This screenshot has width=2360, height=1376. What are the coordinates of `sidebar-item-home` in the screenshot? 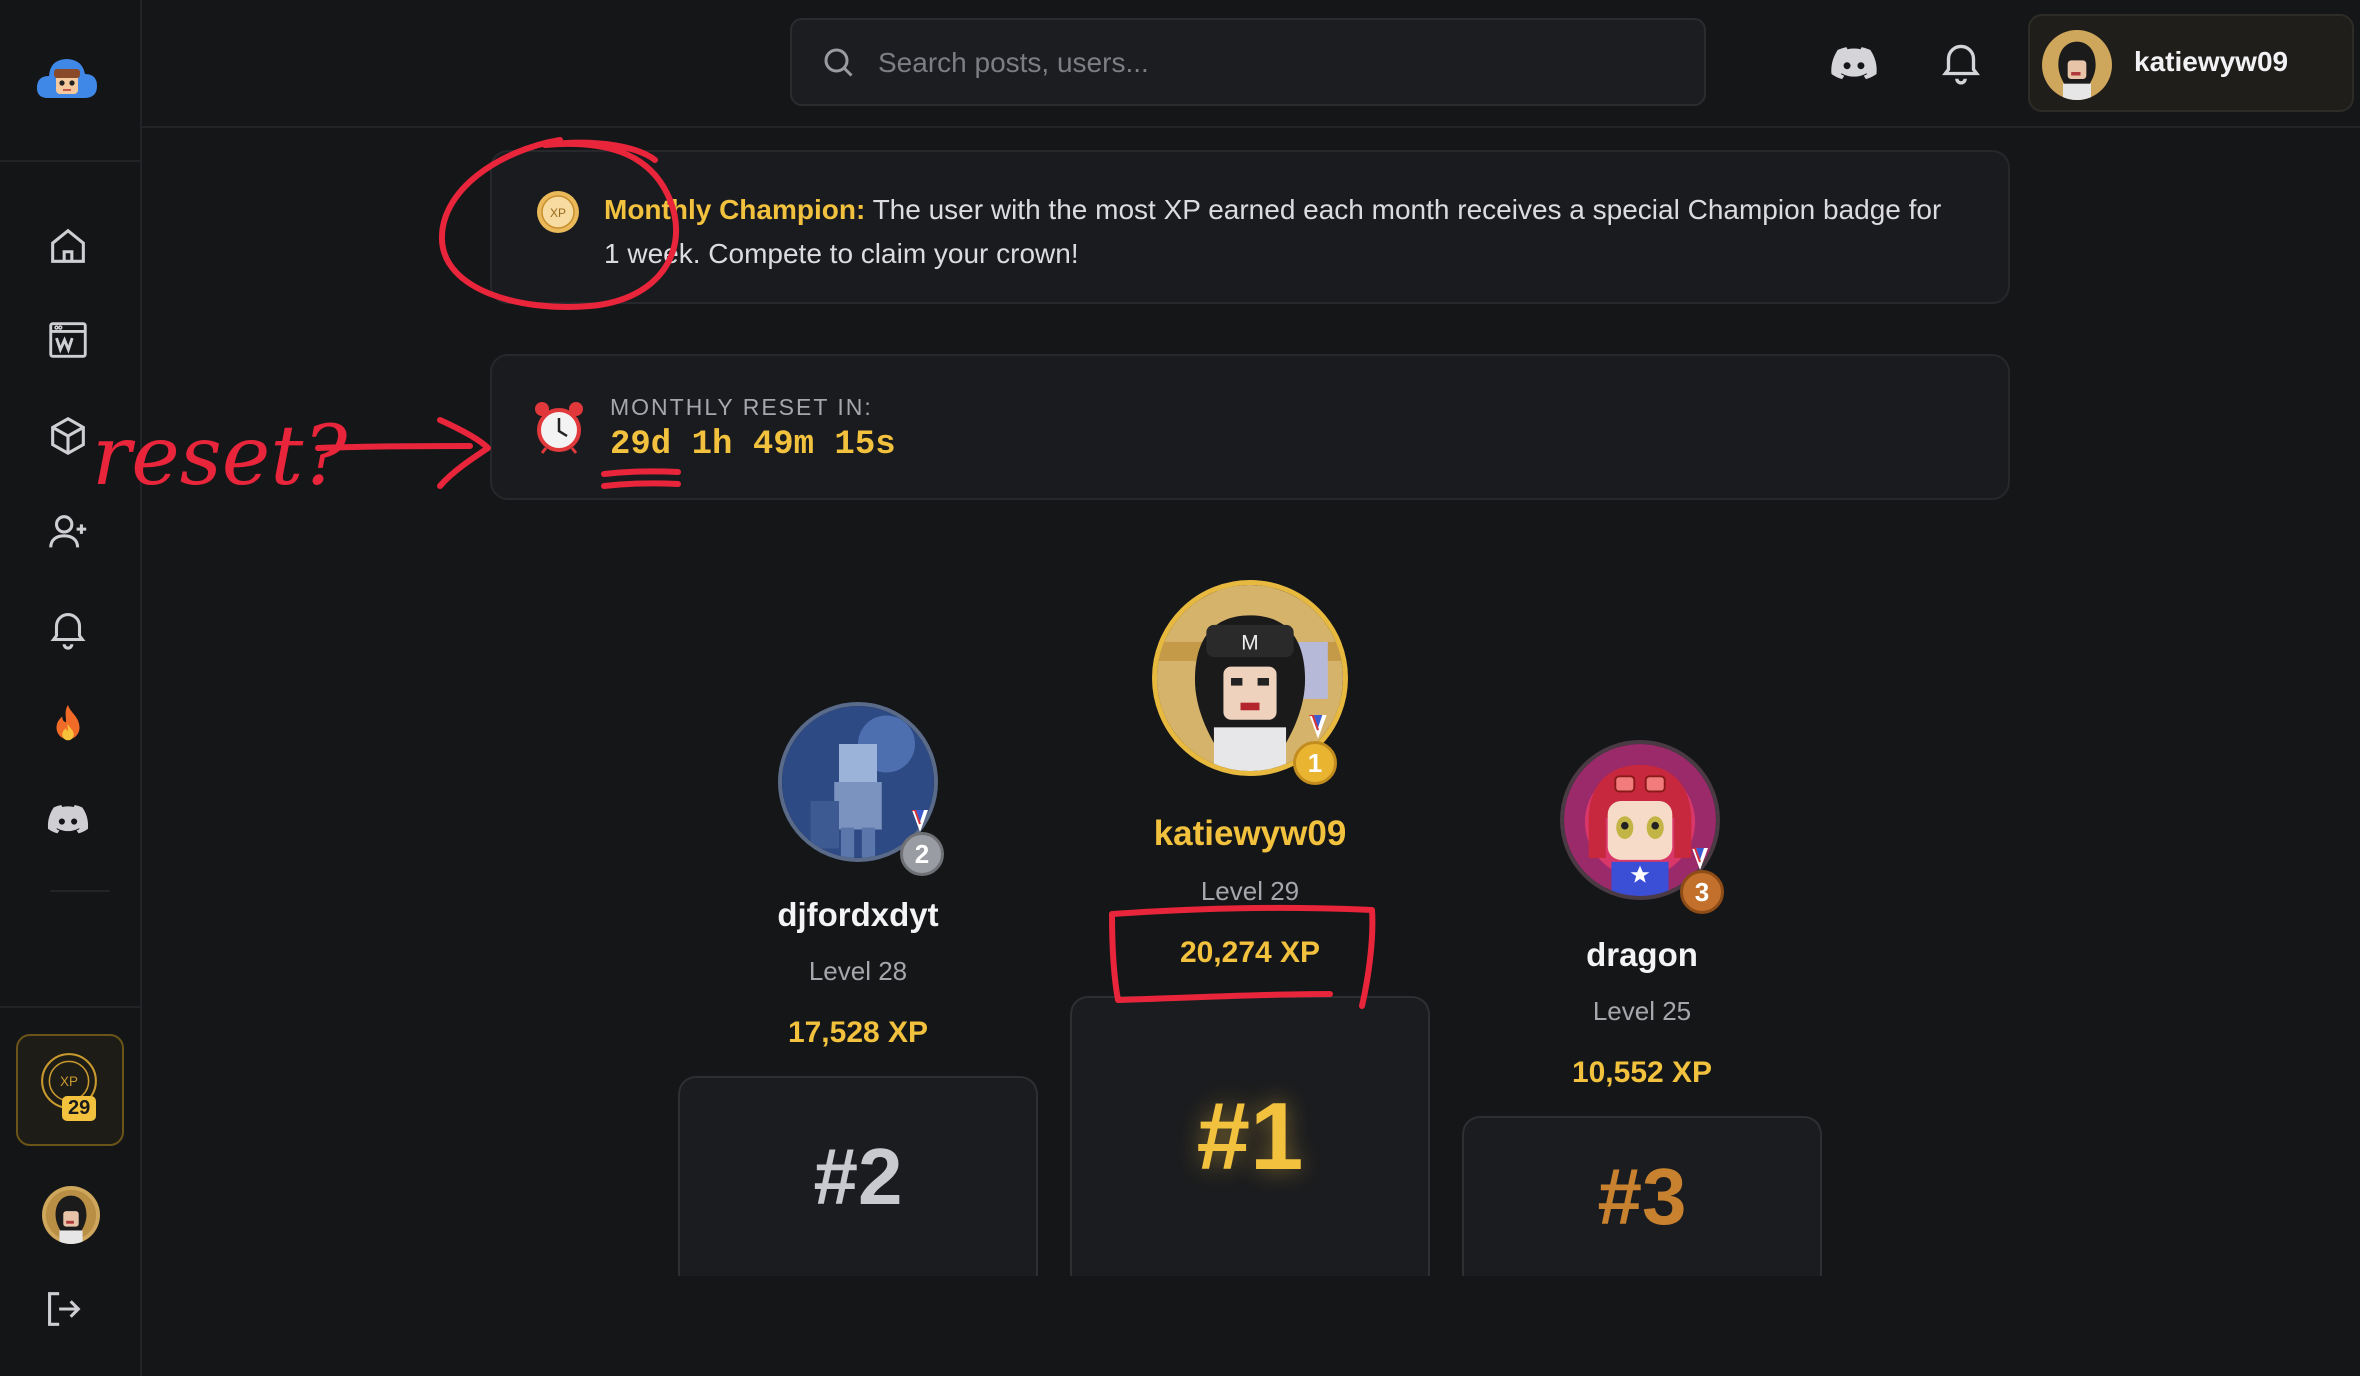 It's located at (68, 246).